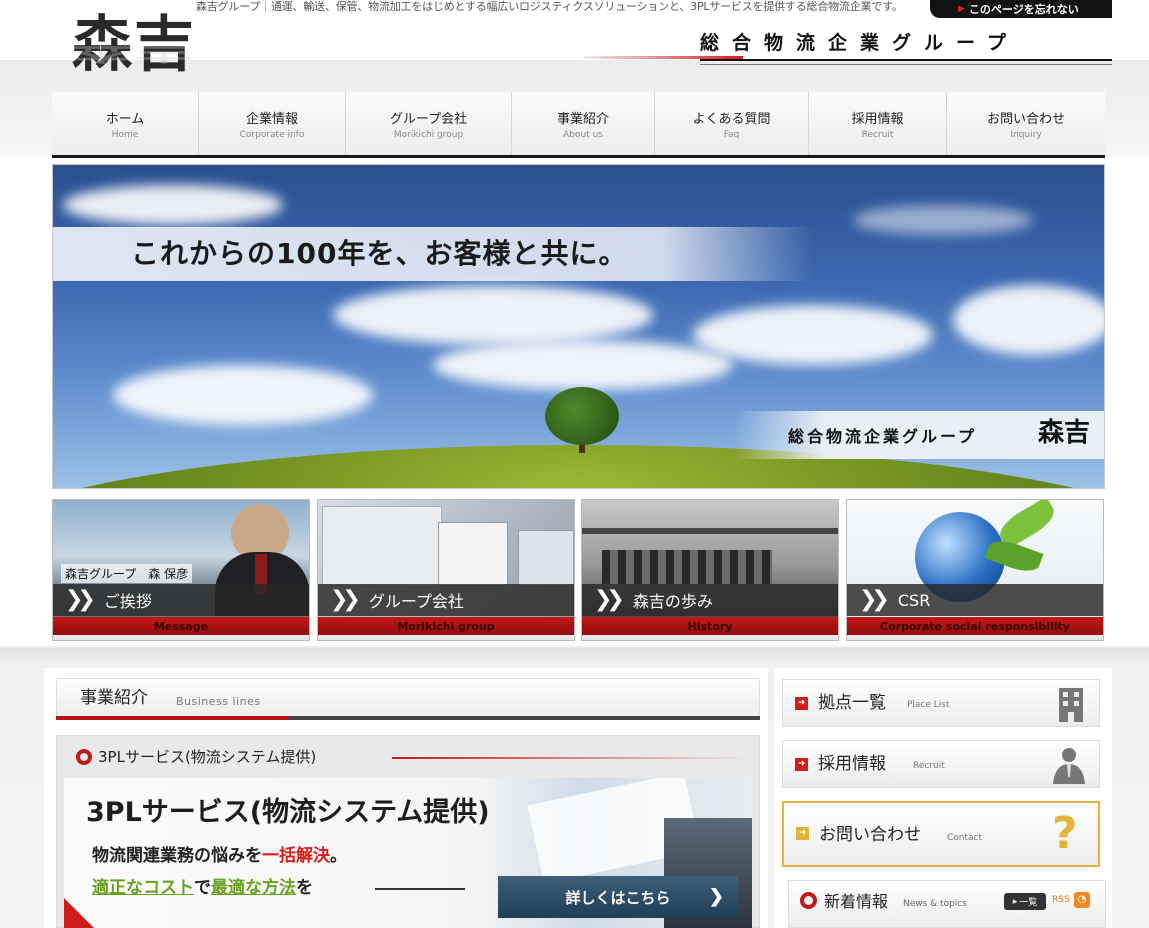 The width and height of the screenshot is (1149, 928). I want to click on service-copy-line2: 適正なコストで最適な方法を, so click(202, 888).